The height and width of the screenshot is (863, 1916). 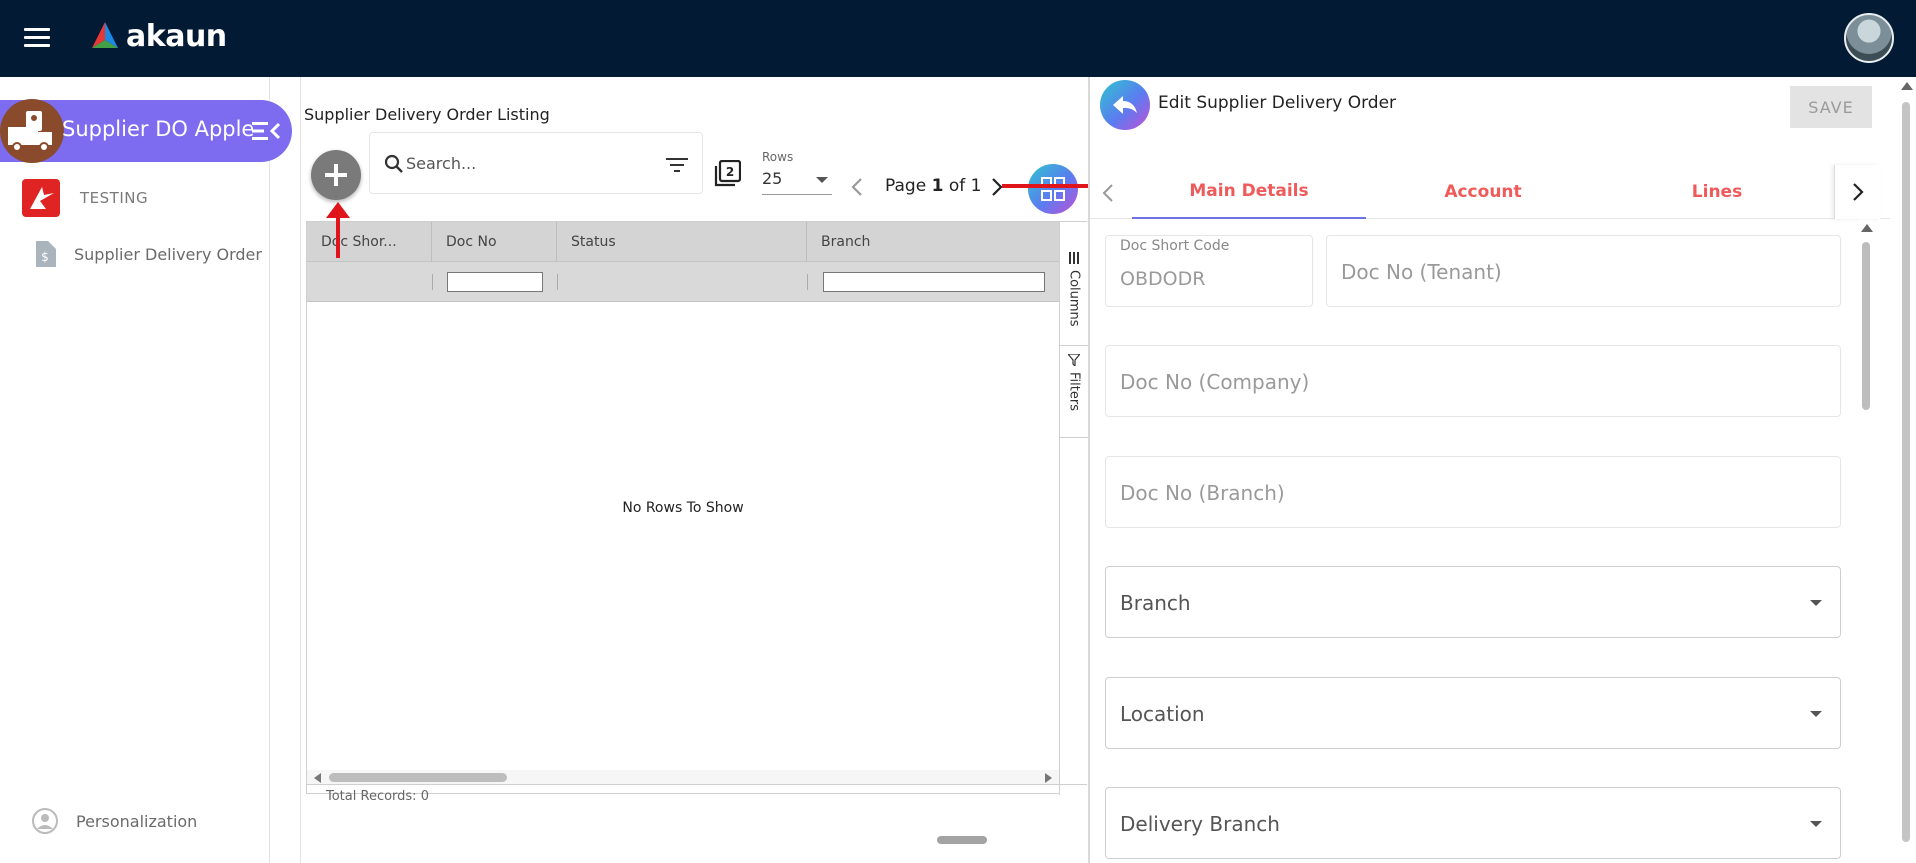 What do you see at coordinates (1483, 192) in the screenshot?
I see `tab-account: Account` at bounding box center [1483, 192].